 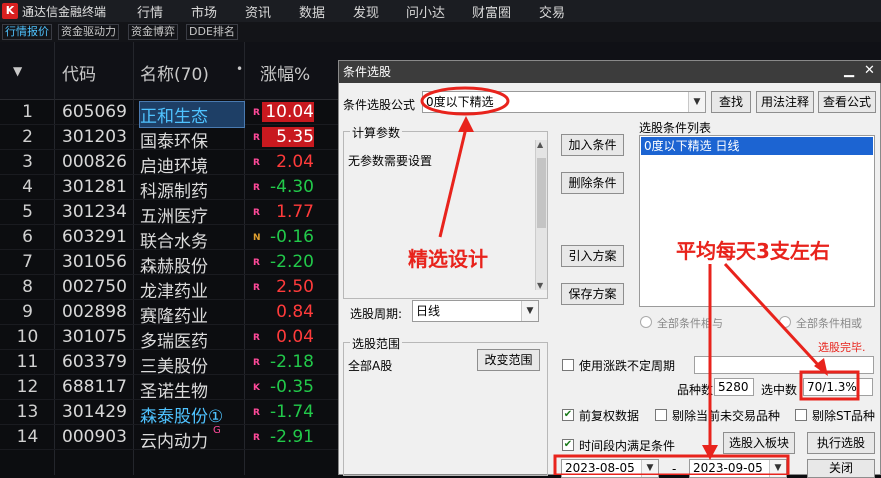 I want to click on annotation-box-dates, so click(x=671, y=464).